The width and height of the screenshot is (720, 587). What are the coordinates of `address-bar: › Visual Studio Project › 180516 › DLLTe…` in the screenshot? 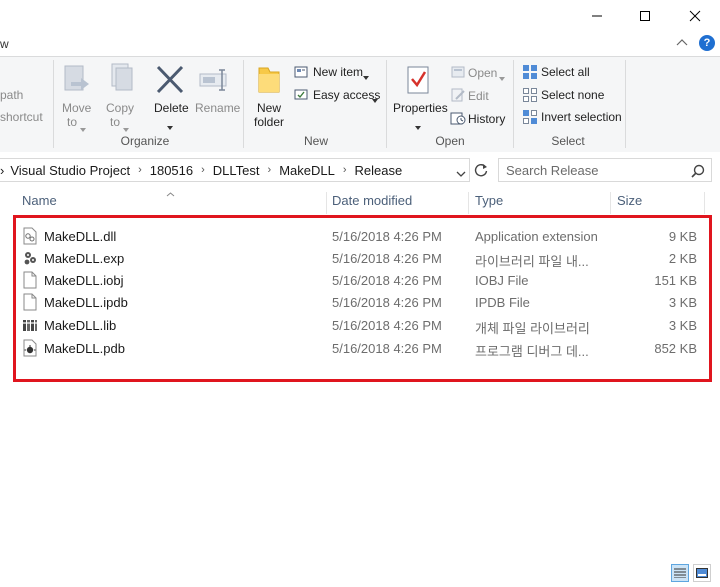 It's located at (235, 170).